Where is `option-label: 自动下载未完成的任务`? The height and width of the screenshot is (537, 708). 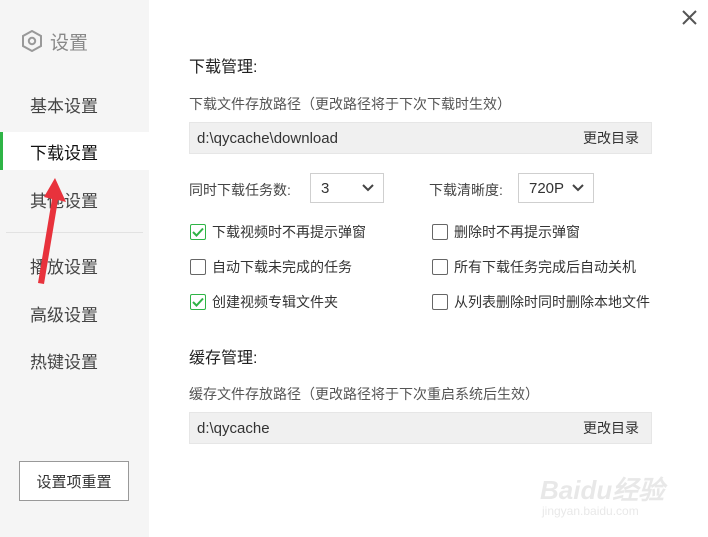 option-label: 自动下载未完成的任务 is located at coordinates (282, 267).